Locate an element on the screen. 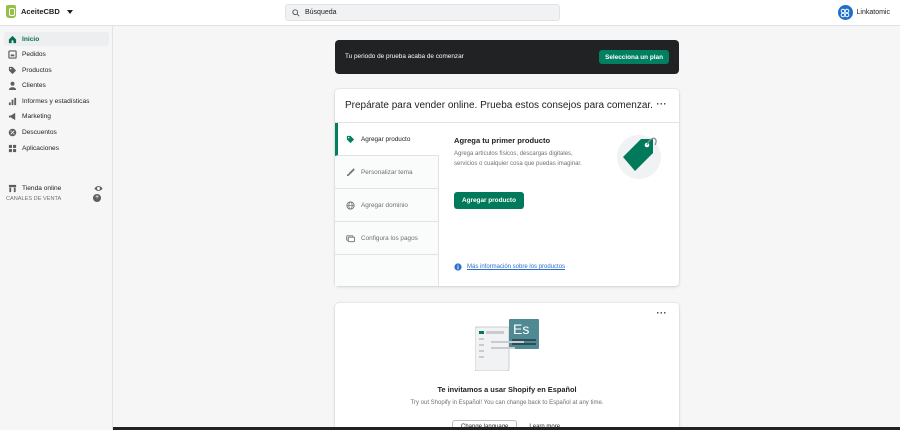 The width and height of the screenshot is (900, 430). sidebar-item-clientes: Clientes is located at coordinates (56, 85).